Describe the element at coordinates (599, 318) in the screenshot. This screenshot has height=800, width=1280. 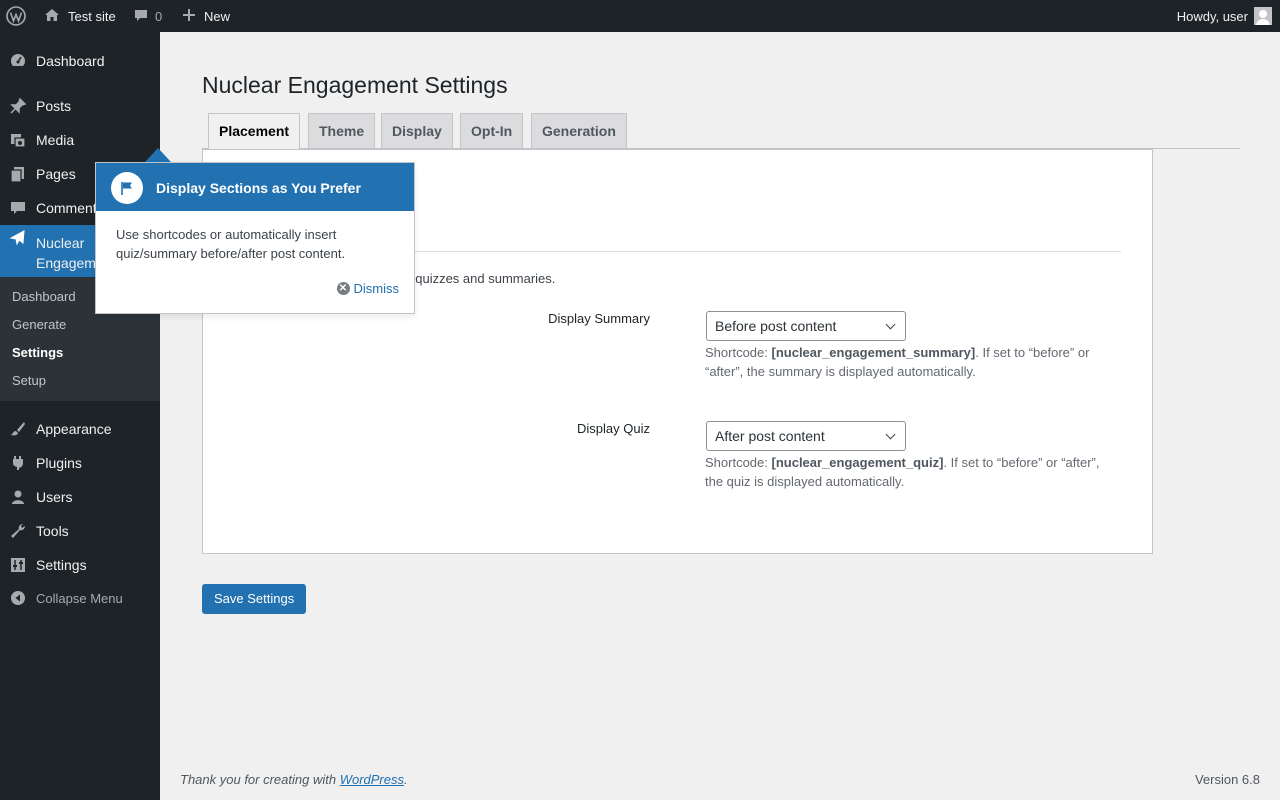
I see `display-summary-label: Display Summary` at that location.